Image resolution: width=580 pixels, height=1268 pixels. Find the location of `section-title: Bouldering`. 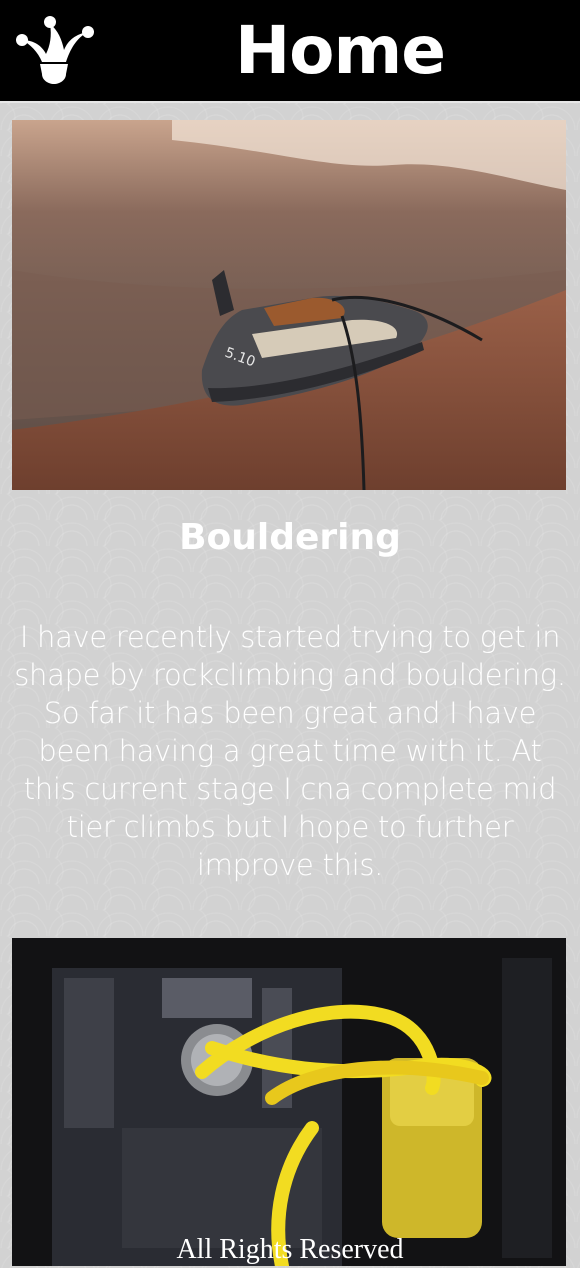

section-title: Bouldering is located at coordinates (290, 537).